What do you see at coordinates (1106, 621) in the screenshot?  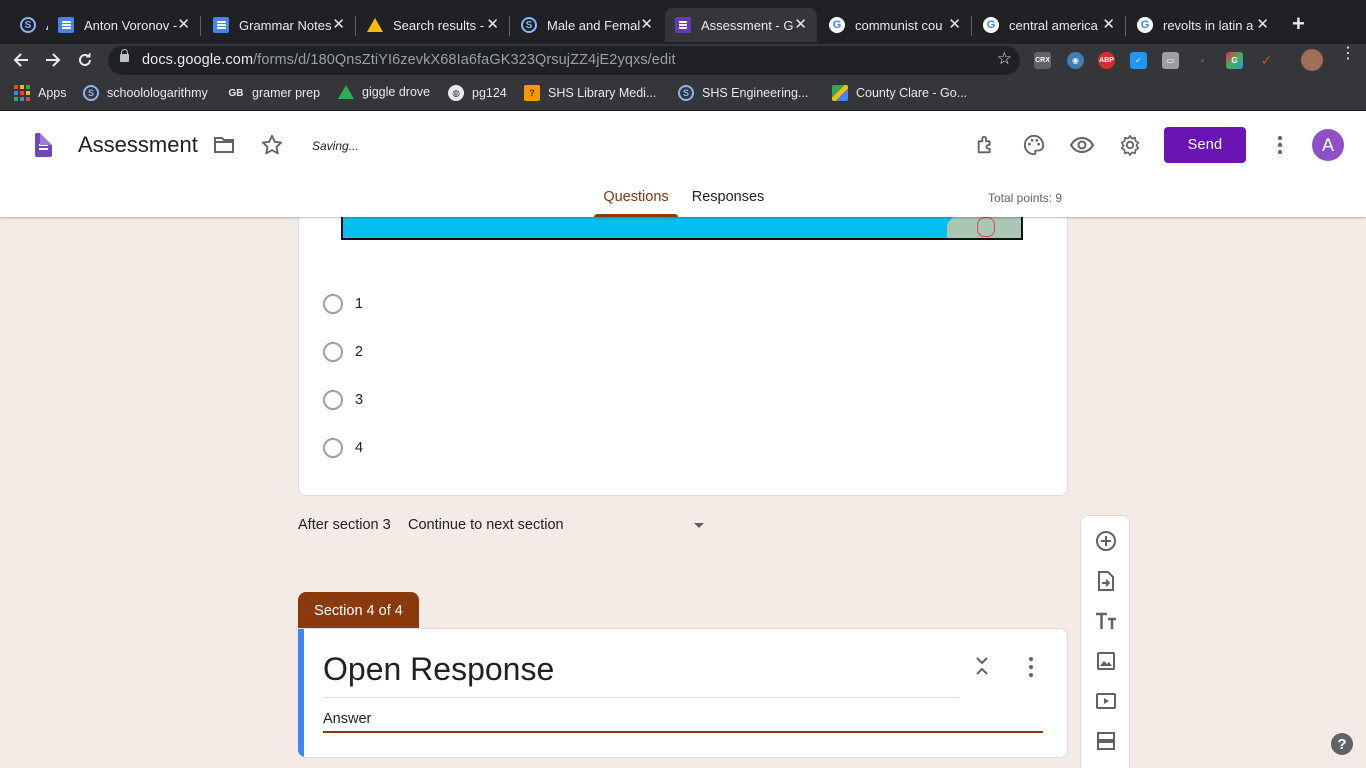 I see `add-title-icon` at bounding box center [1106, 621].